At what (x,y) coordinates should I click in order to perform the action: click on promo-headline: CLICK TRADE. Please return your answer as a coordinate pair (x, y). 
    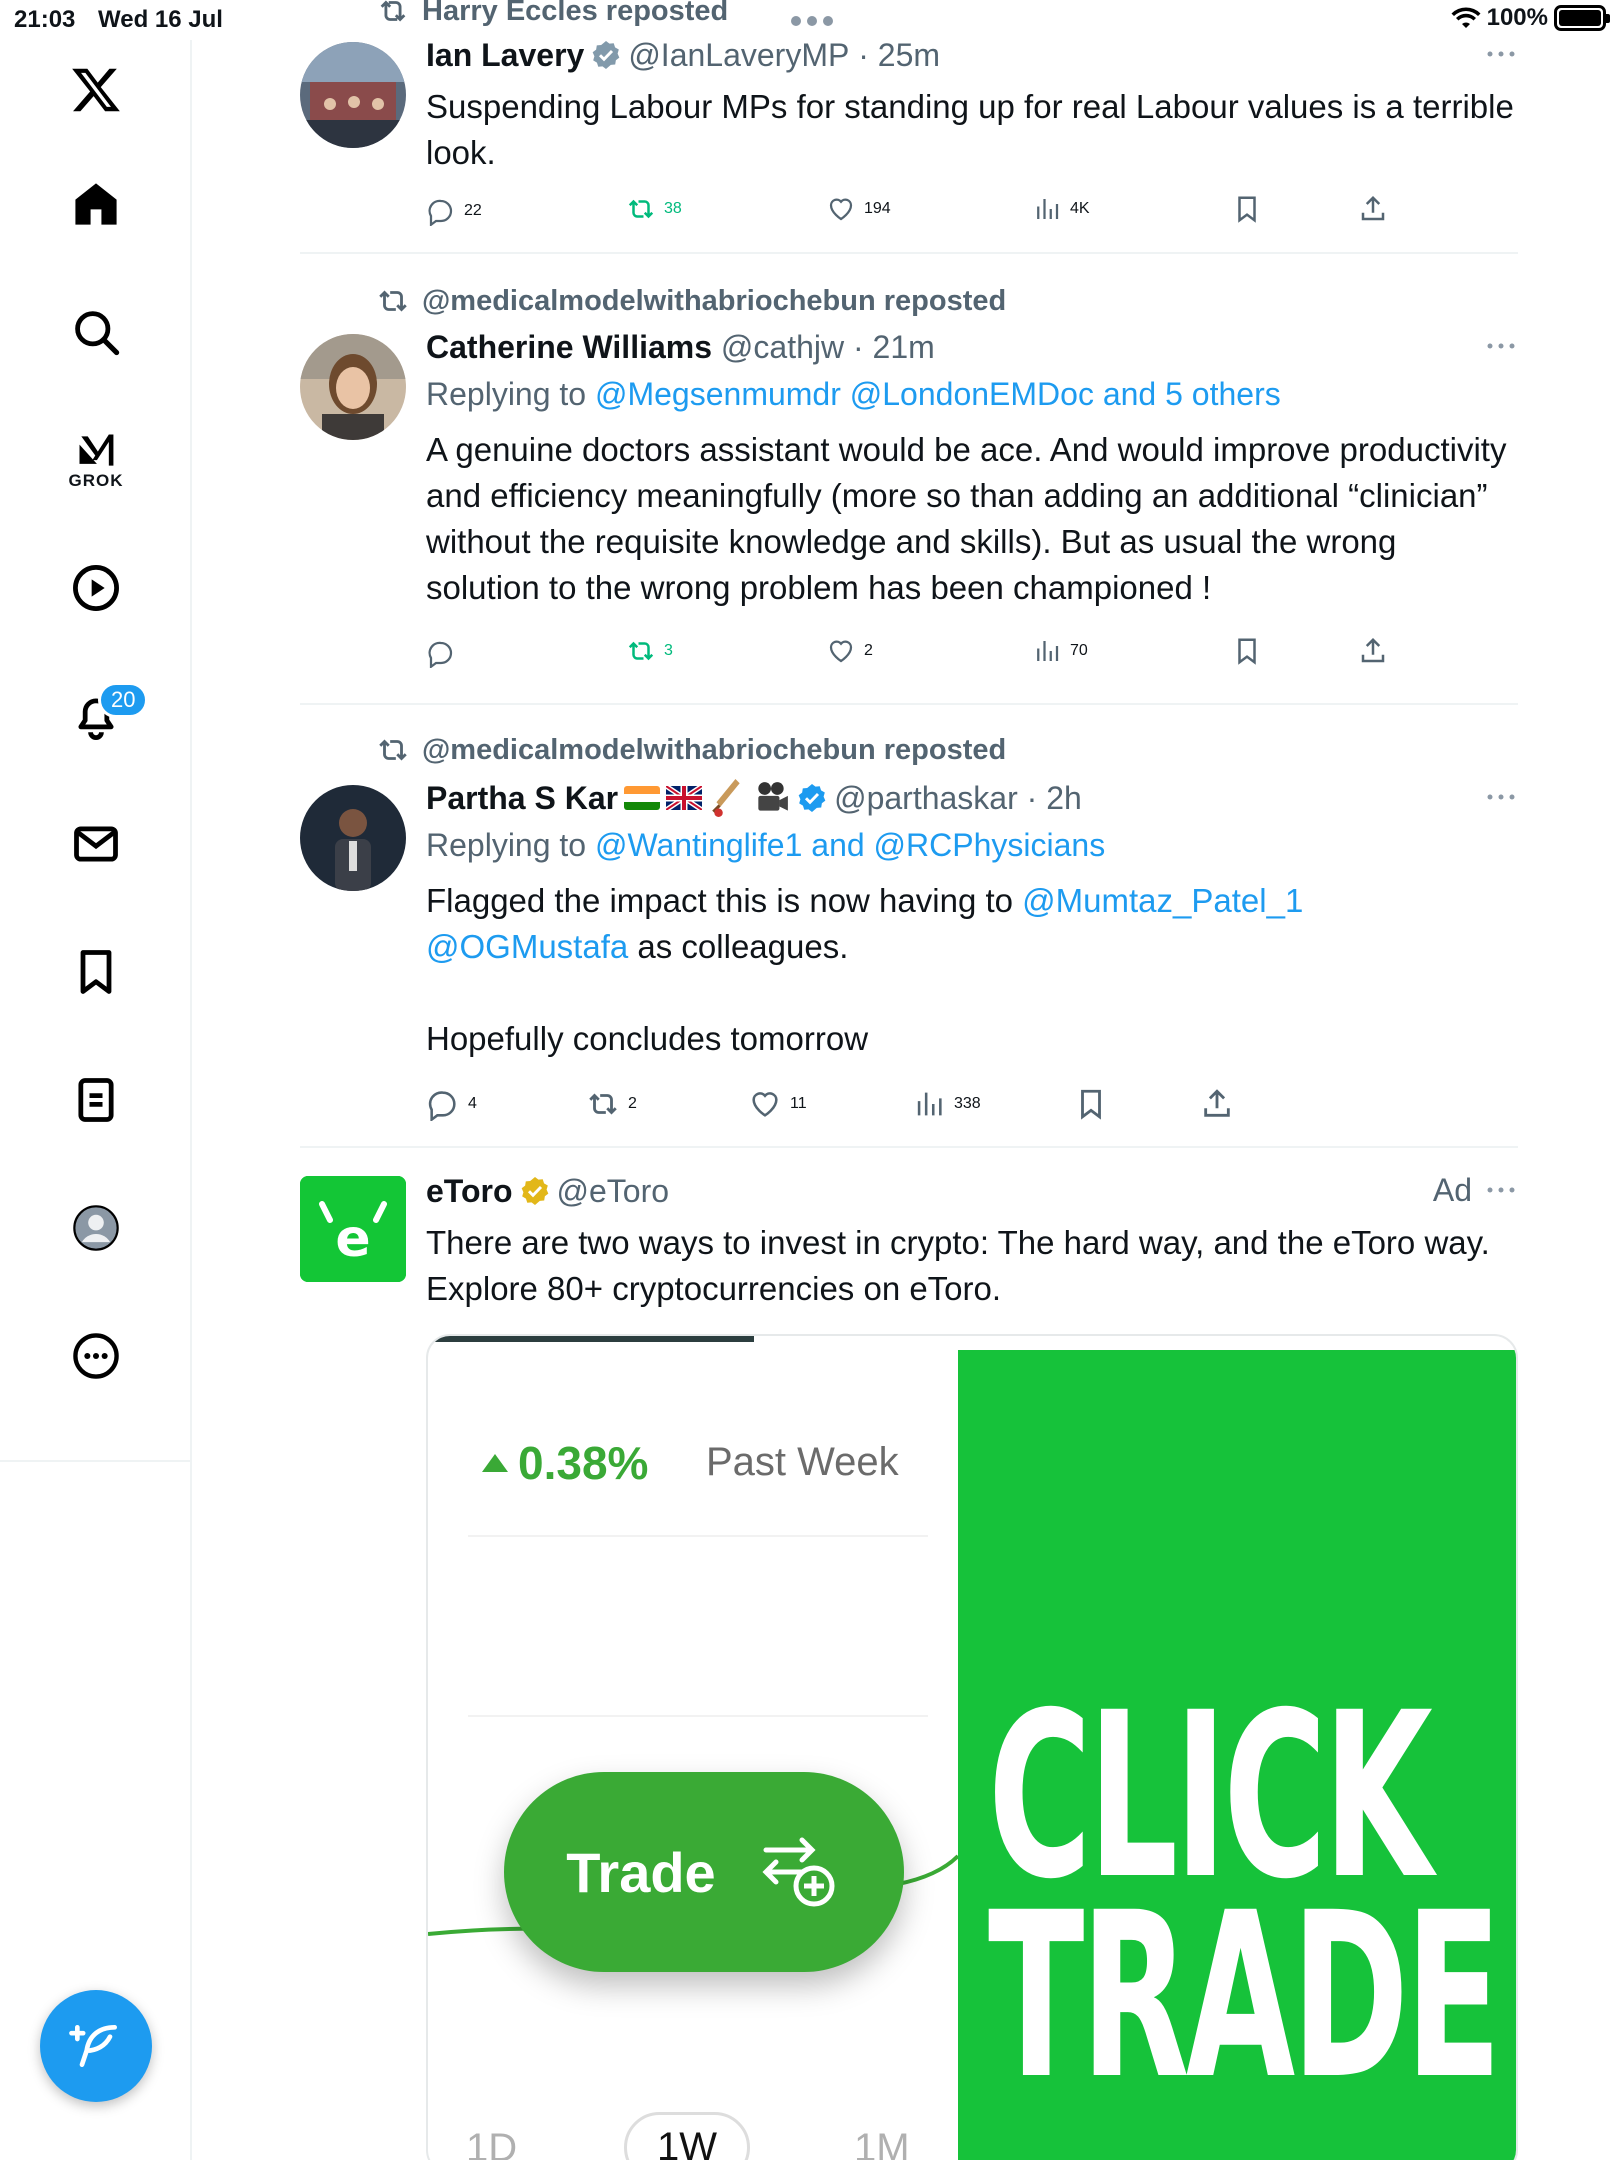
    Looking at the image, I should click on (1245, 1905).